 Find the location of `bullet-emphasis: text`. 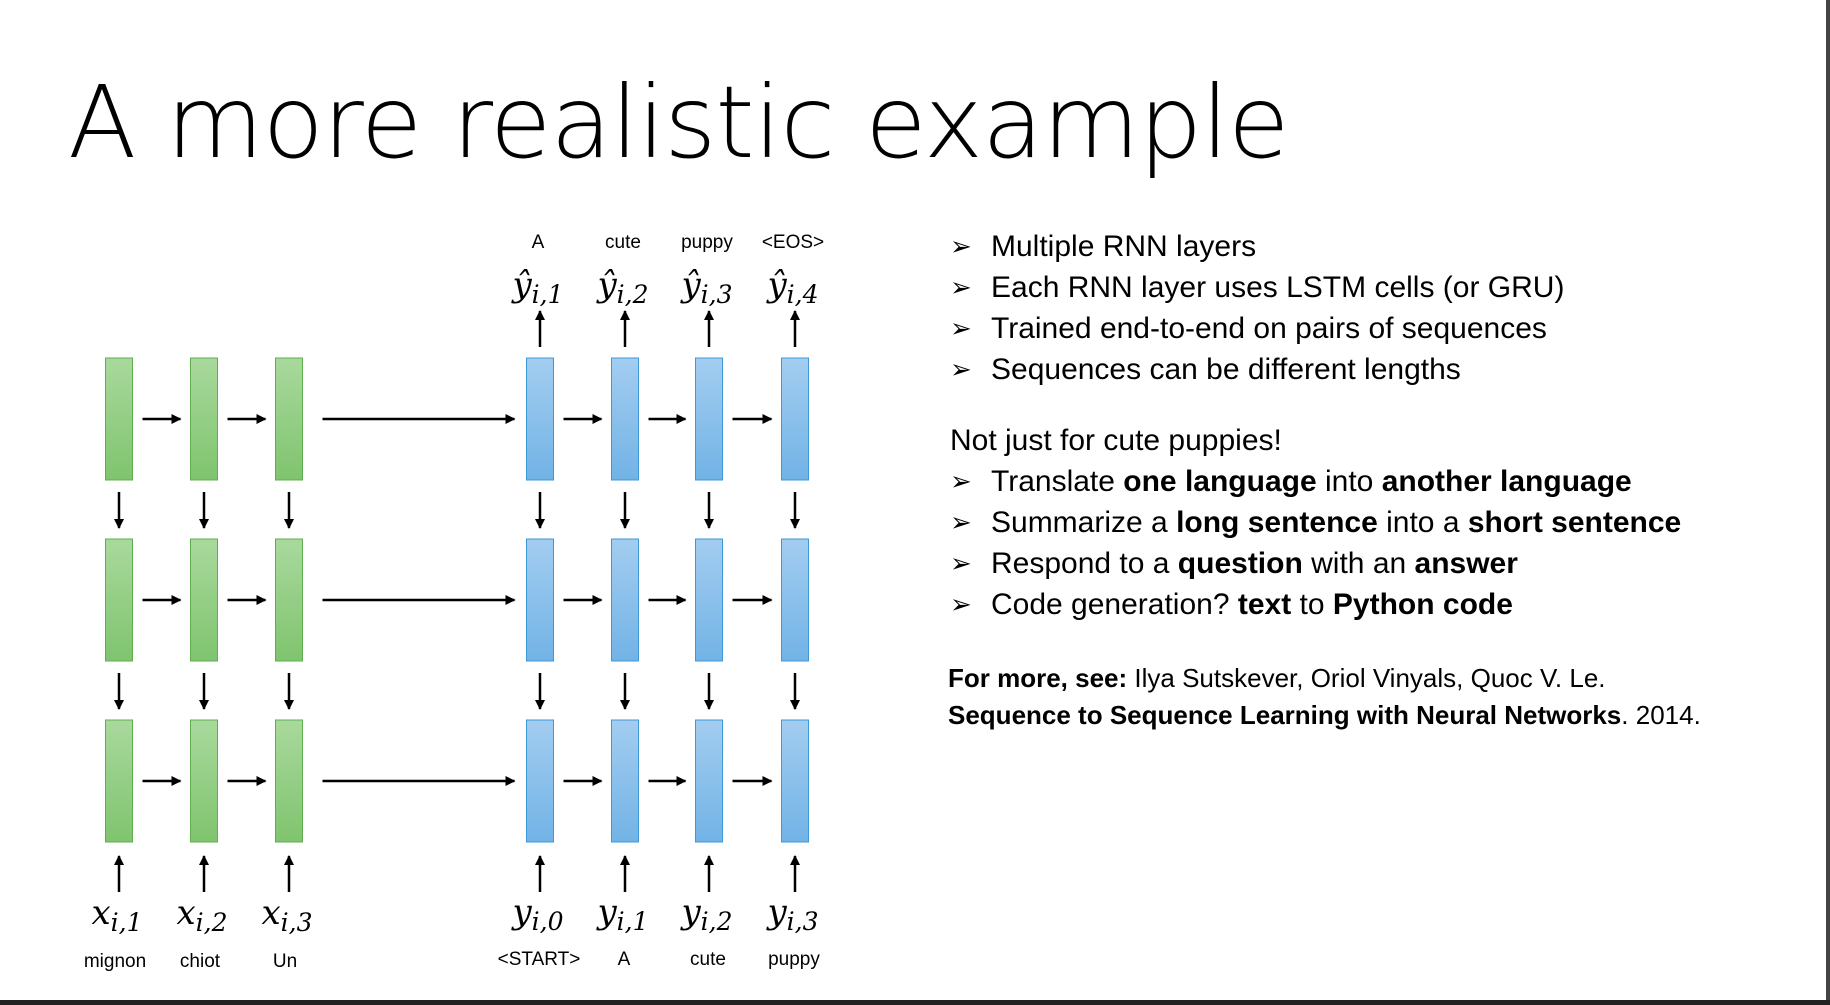

bullet-emphasis: text is located at coordinates (1264, 604).